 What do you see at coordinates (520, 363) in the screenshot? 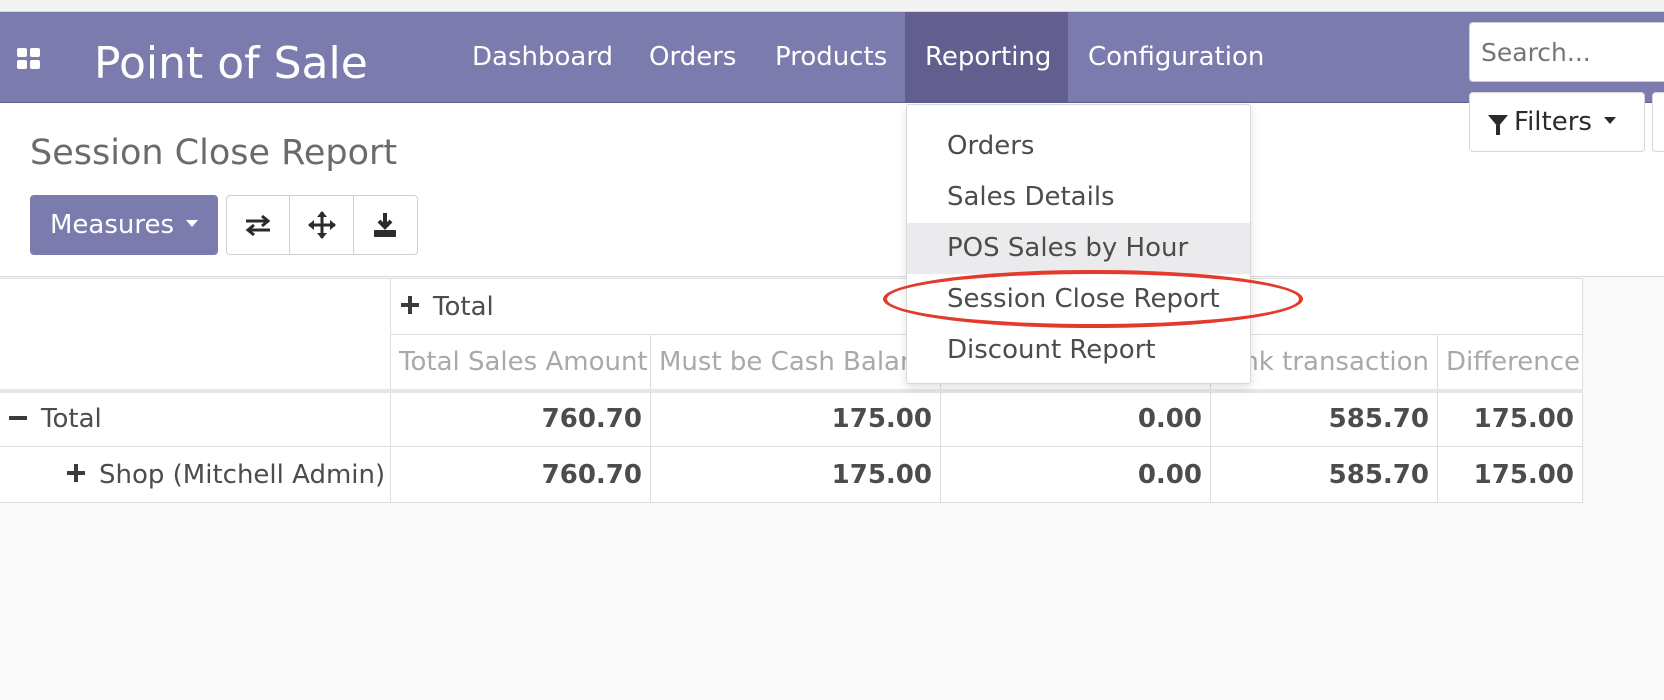
I see `measure-header: Total Sales Amount` at bounding box center [520, 363].